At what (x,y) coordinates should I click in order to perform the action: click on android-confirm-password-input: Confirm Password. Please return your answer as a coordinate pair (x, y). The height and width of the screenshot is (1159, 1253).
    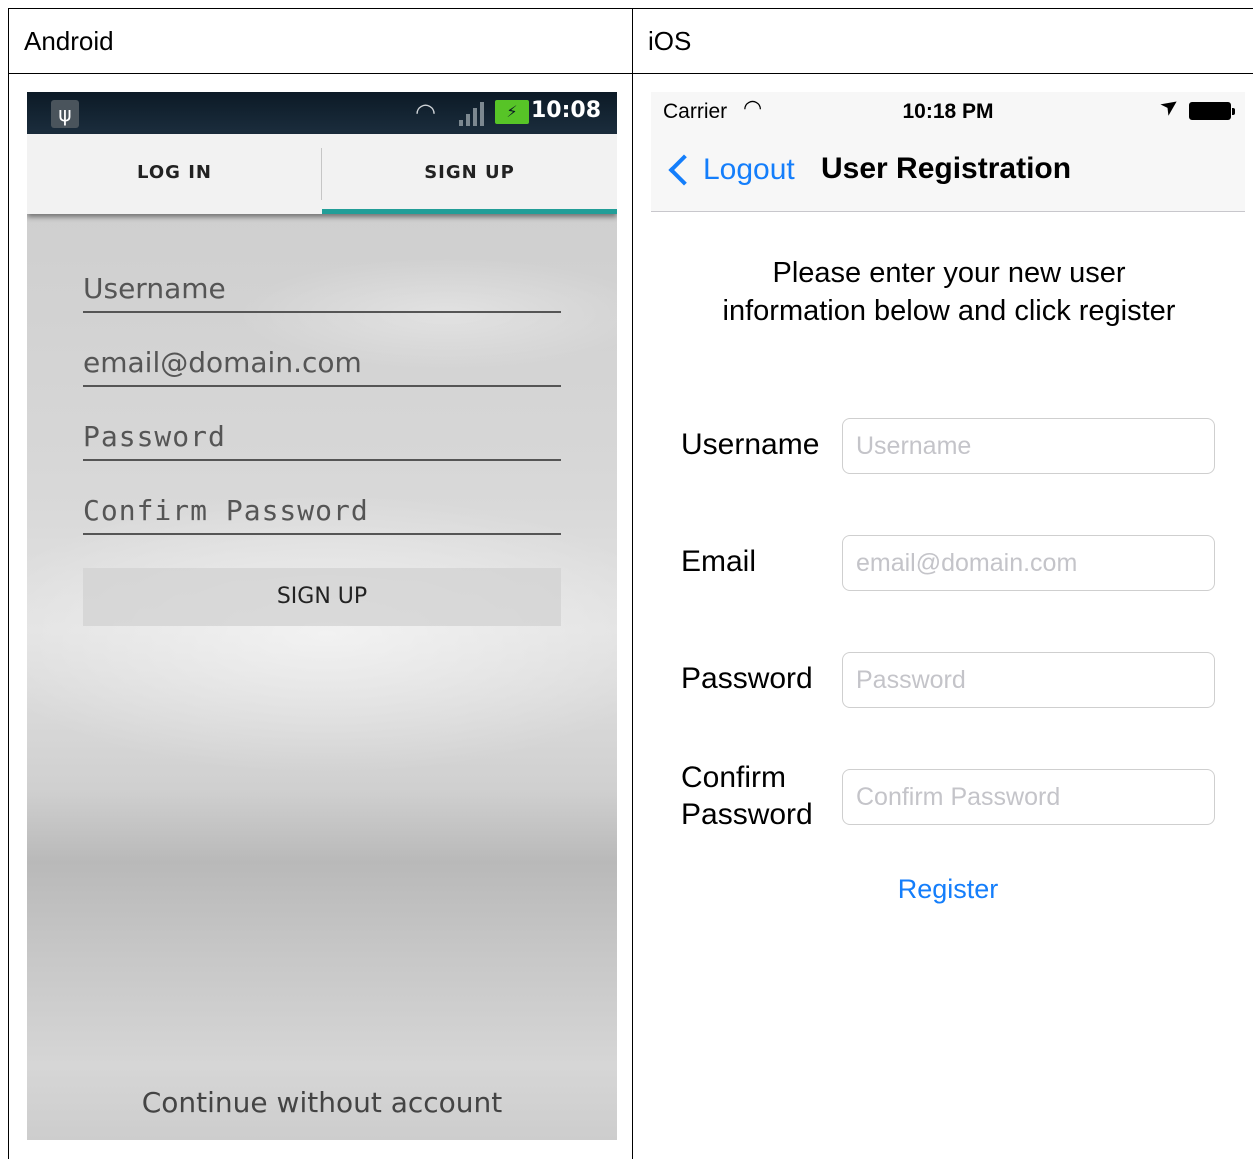
    Looking at the image, I should click on (322, 514).